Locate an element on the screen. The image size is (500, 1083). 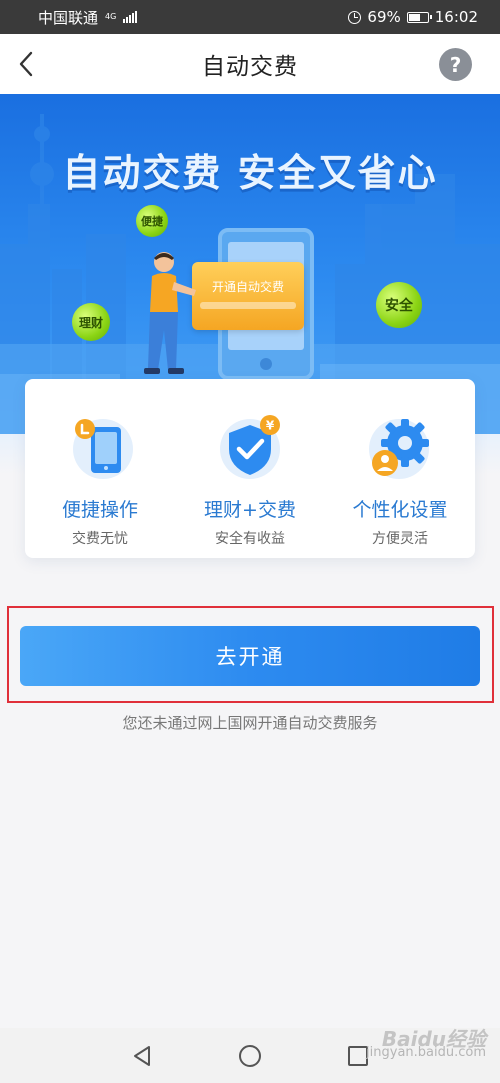
watermark-brand: Baidu经验 is located at coordinates (433, 1039).